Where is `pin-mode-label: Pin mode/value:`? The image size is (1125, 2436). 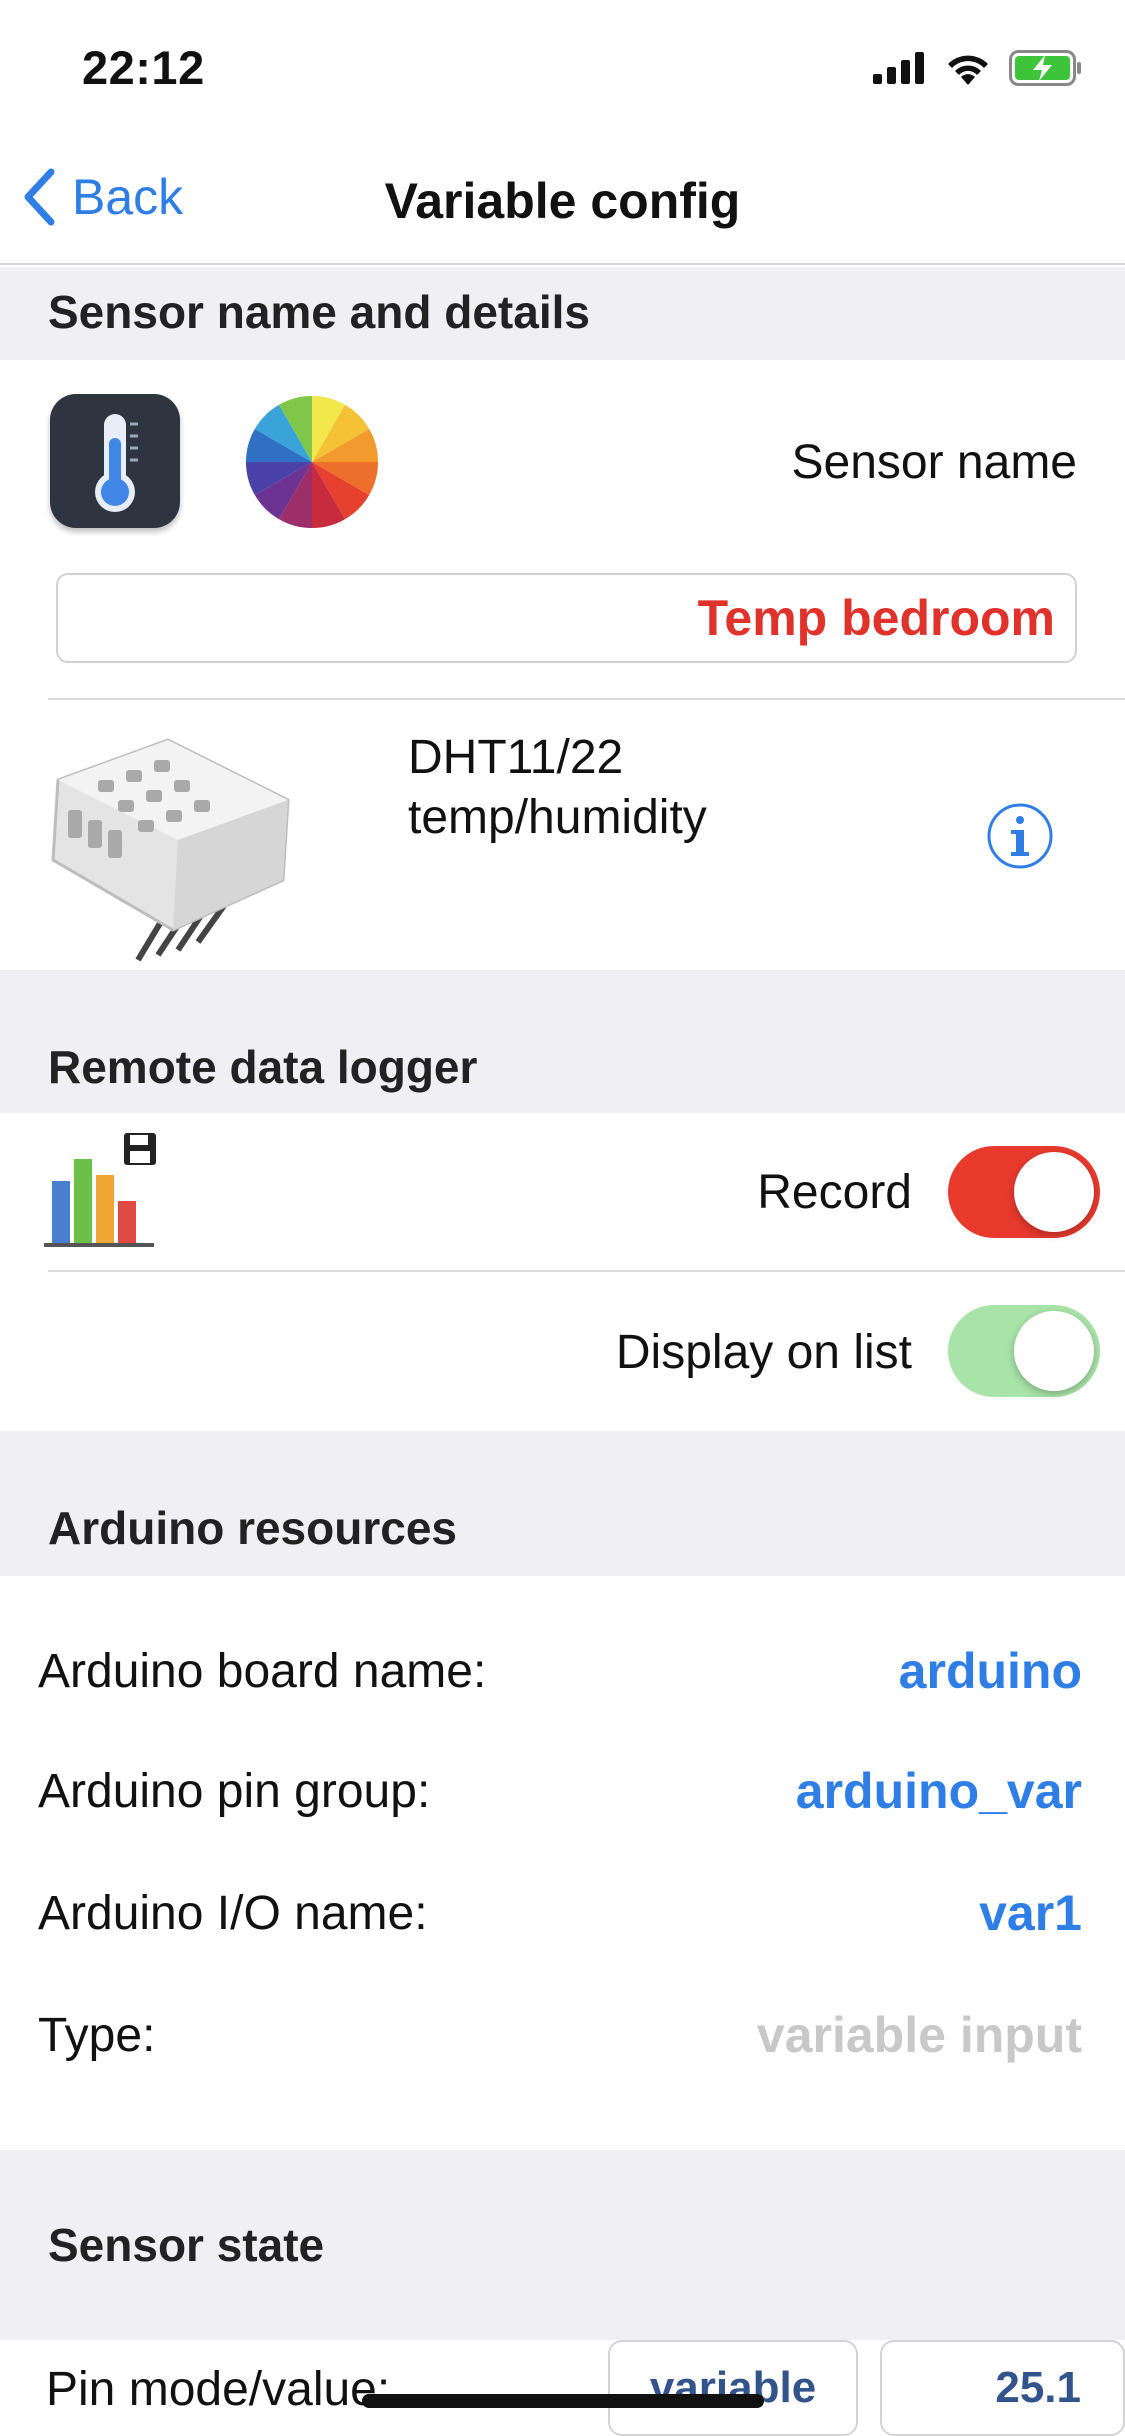
pin-mode-label: Pin mode/value: is located at coordinates (218, 2389).